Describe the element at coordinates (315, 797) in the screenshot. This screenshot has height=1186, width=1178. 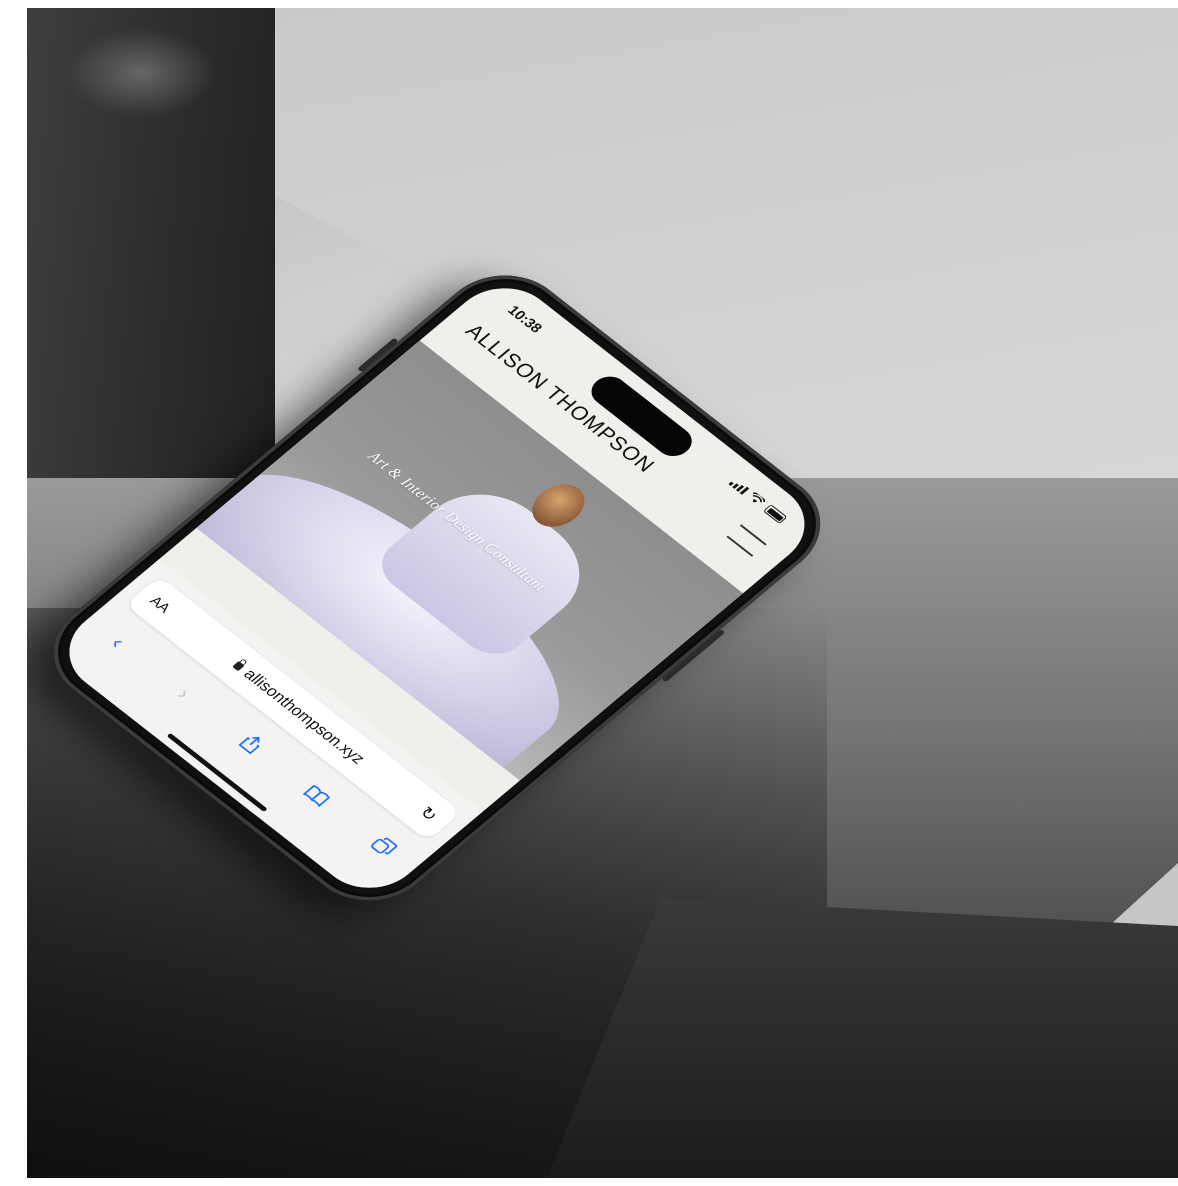
I see `bookmarks-icon` at that location.